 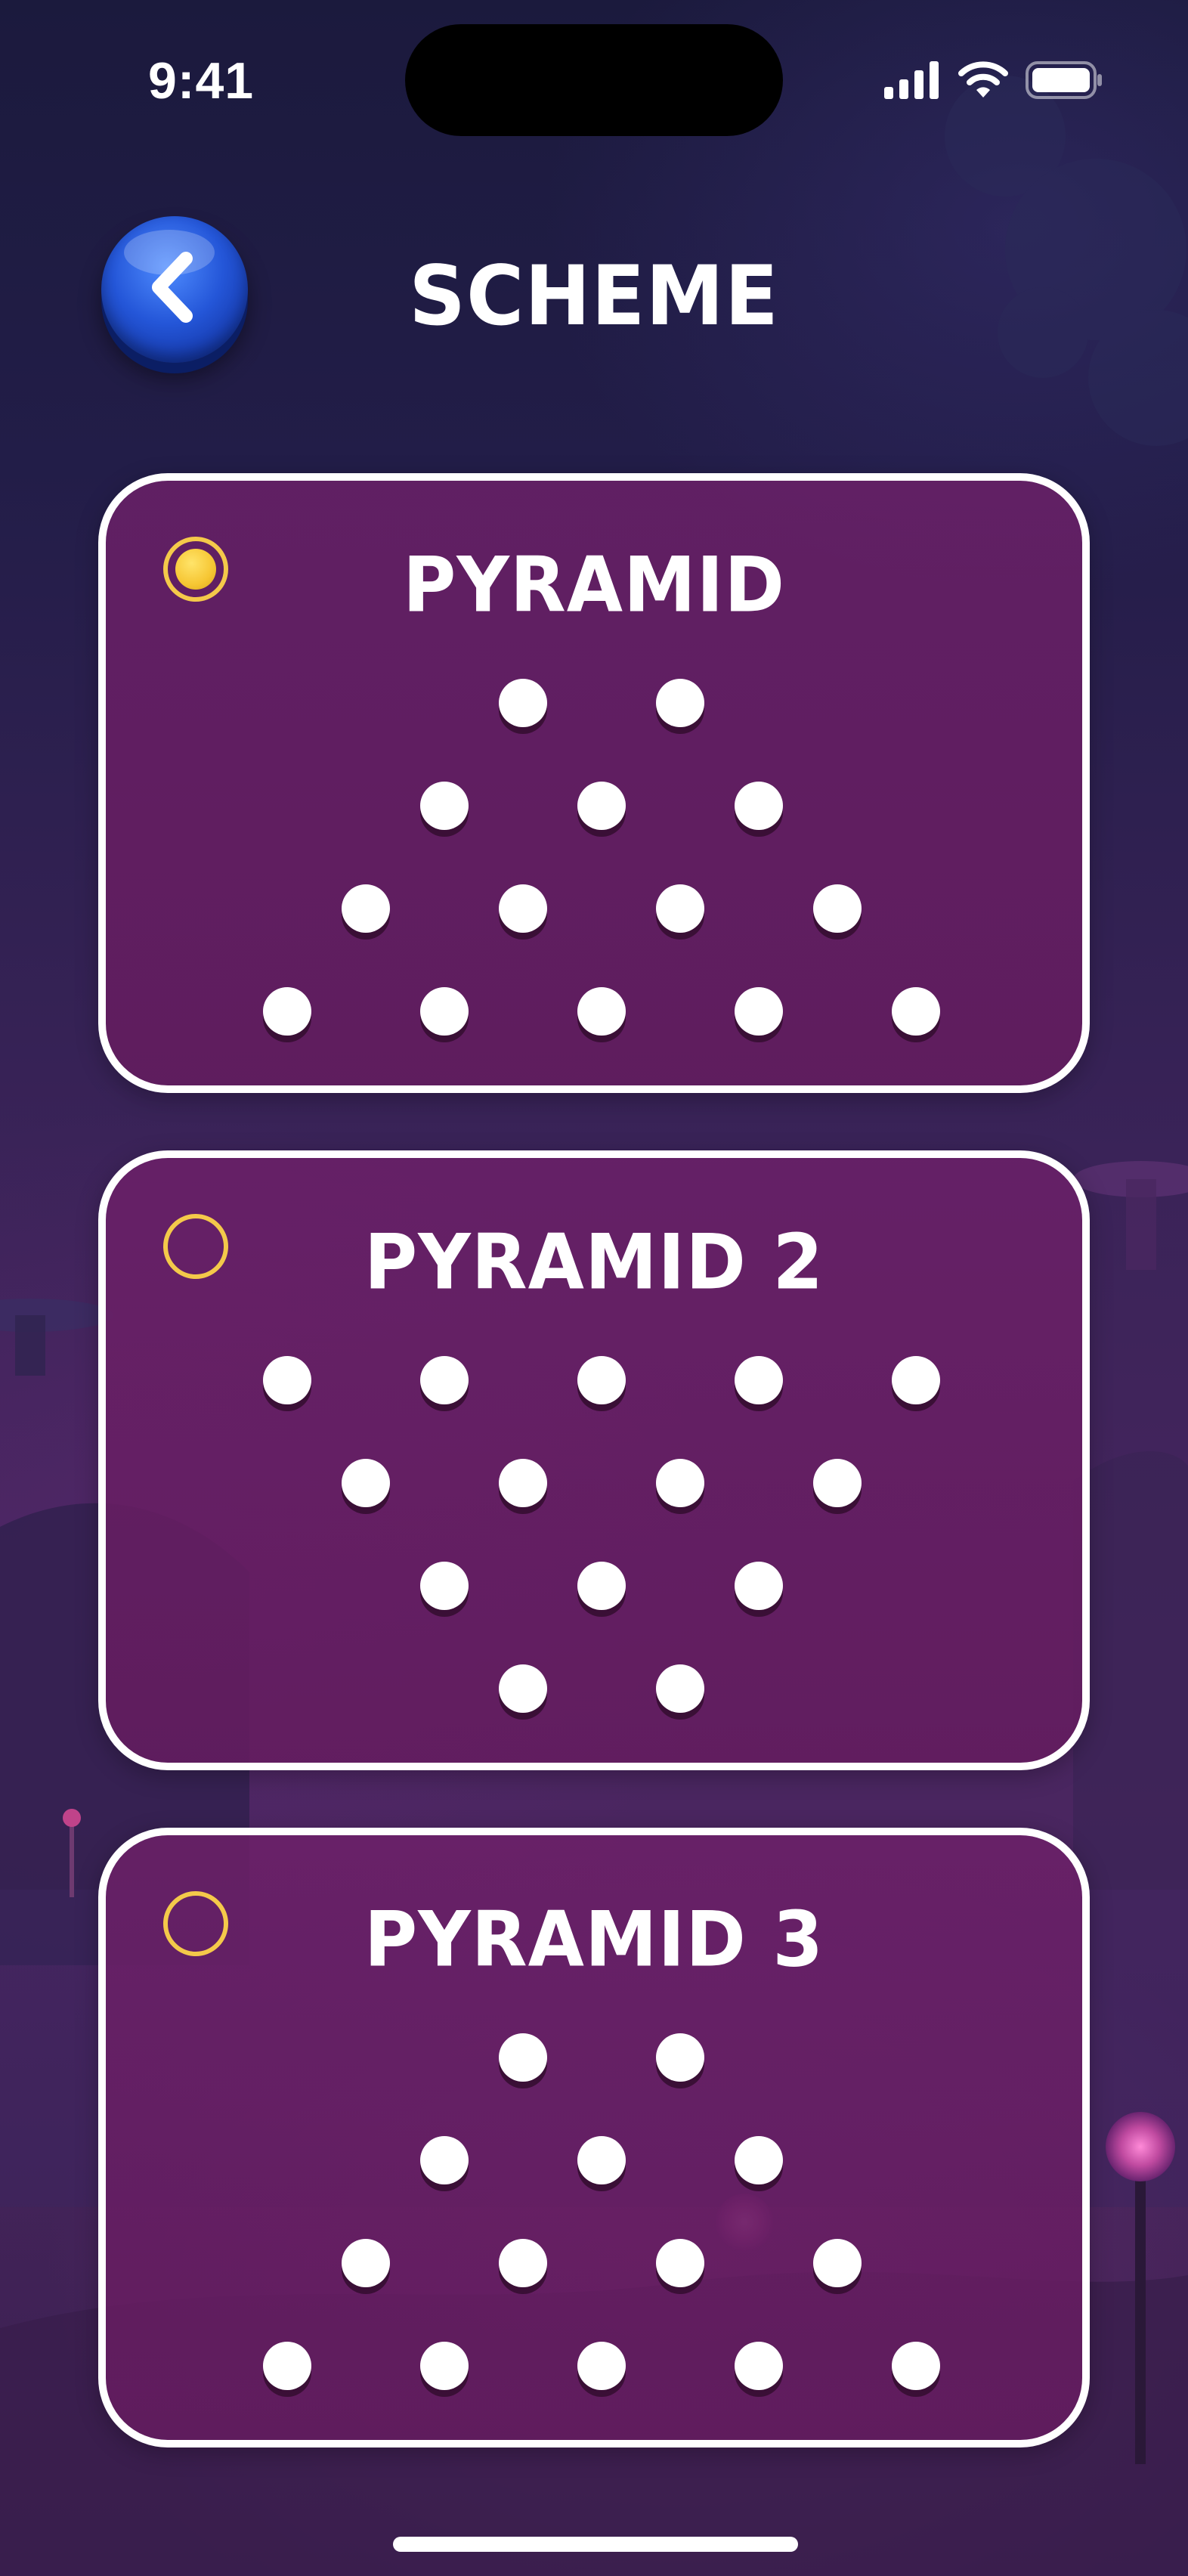 What do you see at coordinates (595, 2544) in the screenshot?
I see `home-indicator` at bounding box center [595, 2544].